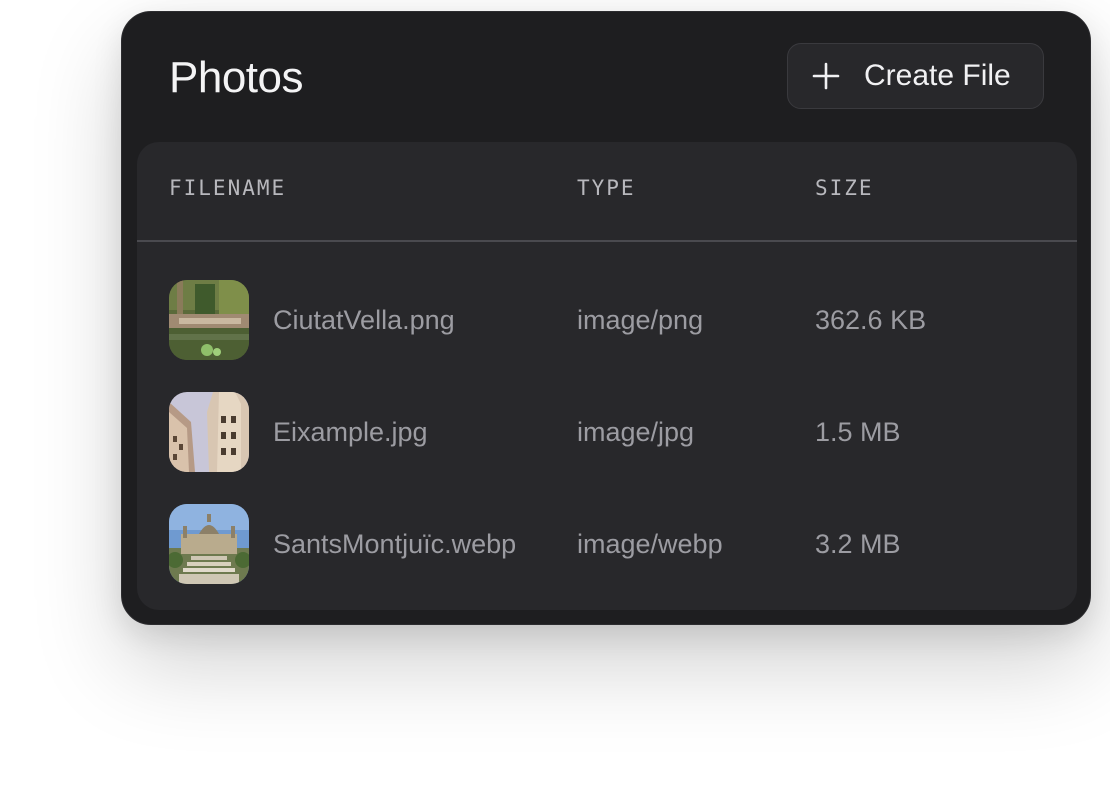 The image size is (1110, 800). I want to click on type-cell: image/jpg, so click(636, 432).